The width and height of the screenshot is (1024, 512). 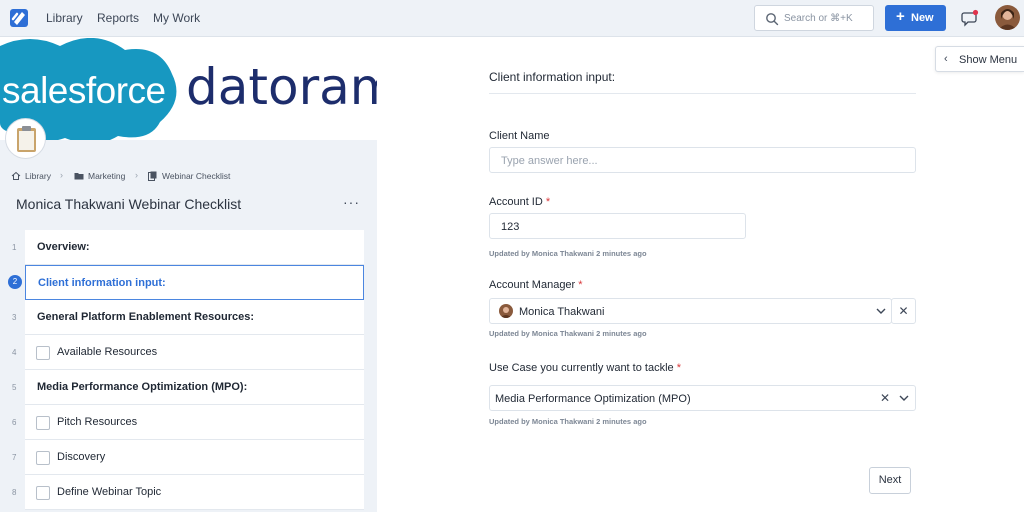 What do you see at coordinates (351, 202) in the screenshot?
I see `more-icon: ···` at bounding box center [351, 202].